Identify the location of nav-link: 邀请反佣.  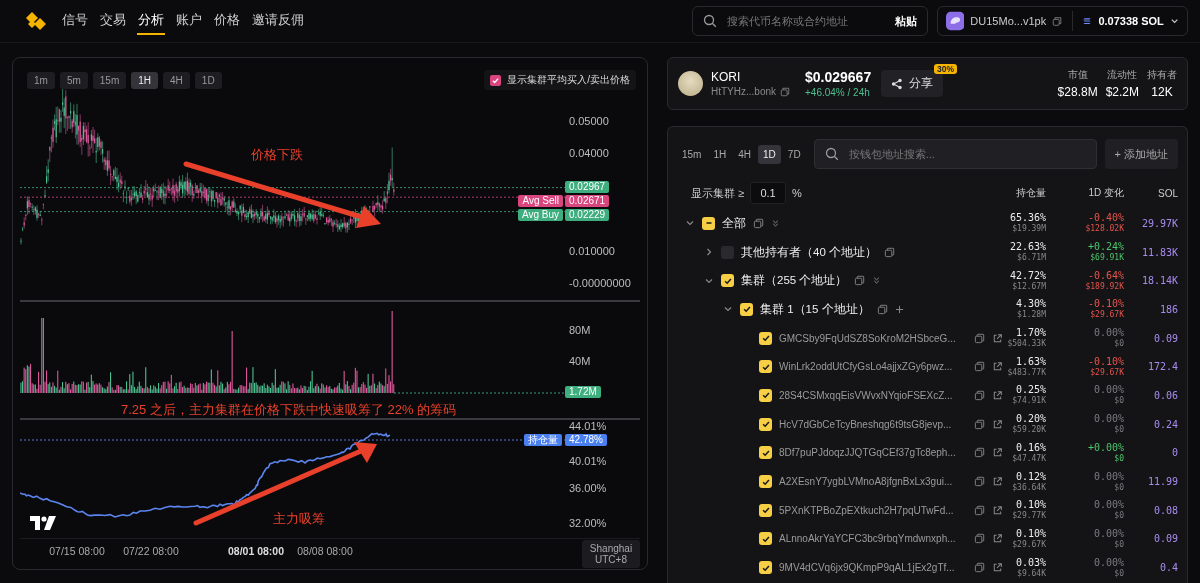
(278, 21).